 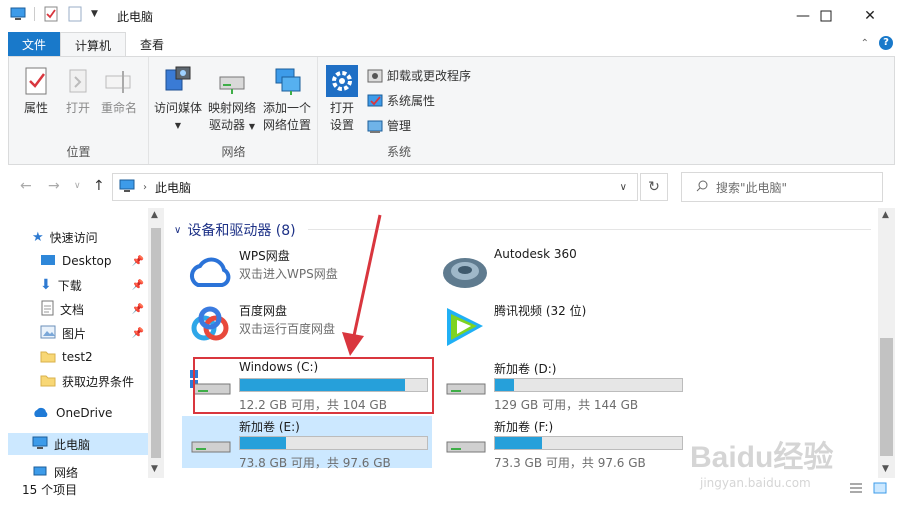 I want to click on baidu-watermark: Baidu经验 jingyan.baidu.com, so click(x=775, y=464).